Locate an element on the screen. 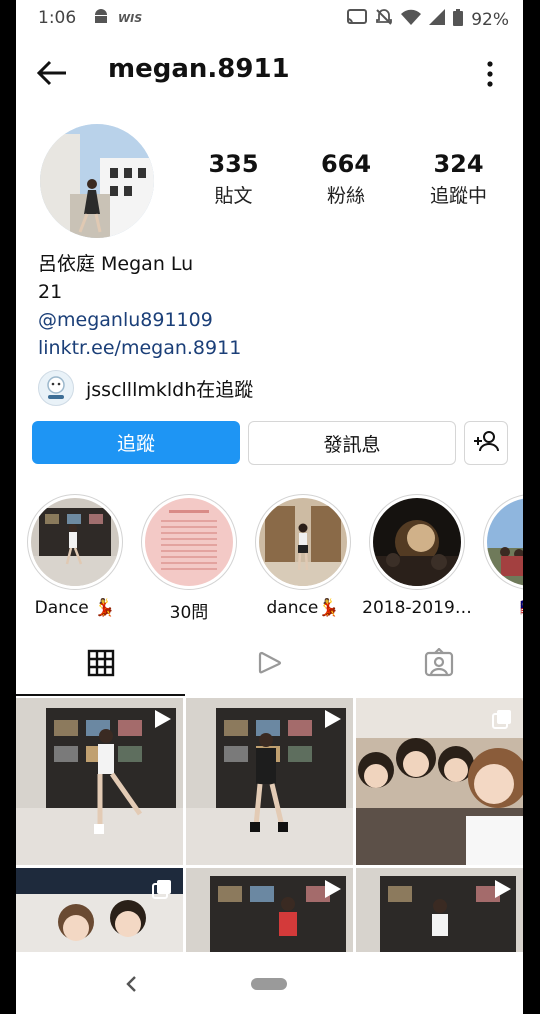  wifi-icon is located at coordinates (411, 19).